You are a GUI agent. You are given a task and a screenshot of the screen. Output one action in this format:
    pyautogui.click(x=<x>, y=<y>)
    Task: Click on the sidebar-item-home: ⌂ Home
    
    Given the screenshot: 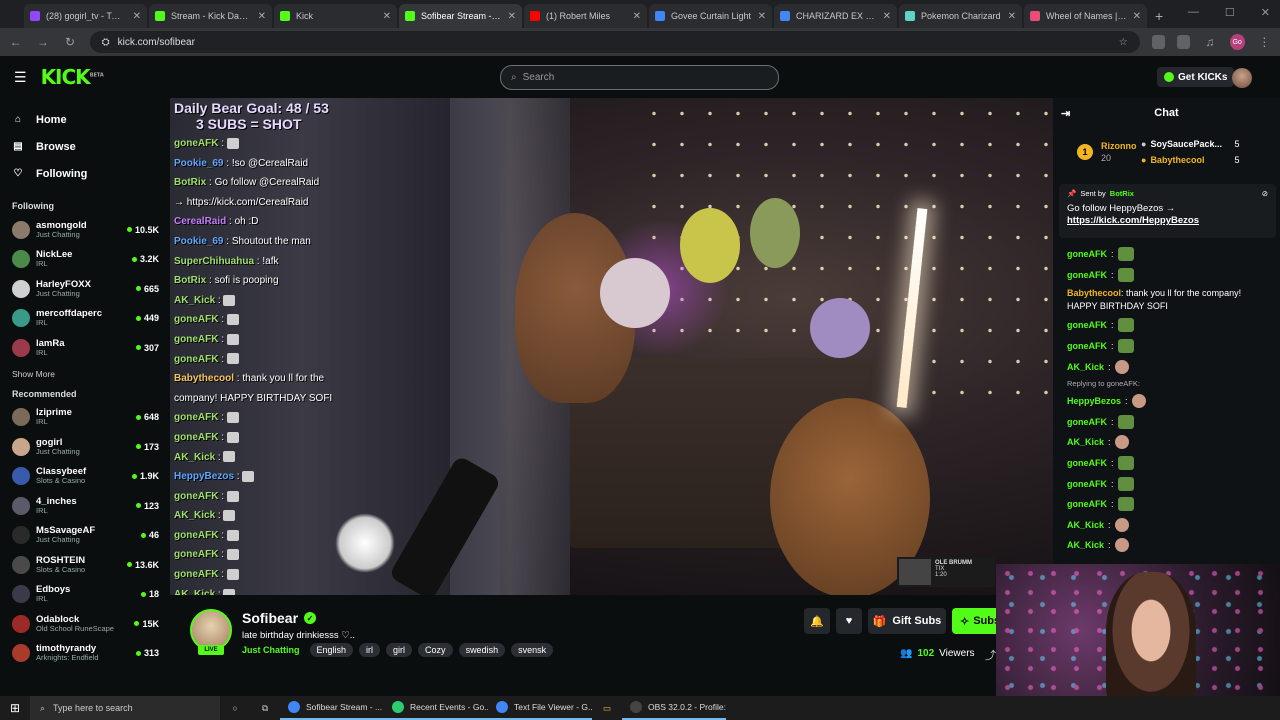 What is the action you would take?
    pyautogui.click(x=91, y=119)
    